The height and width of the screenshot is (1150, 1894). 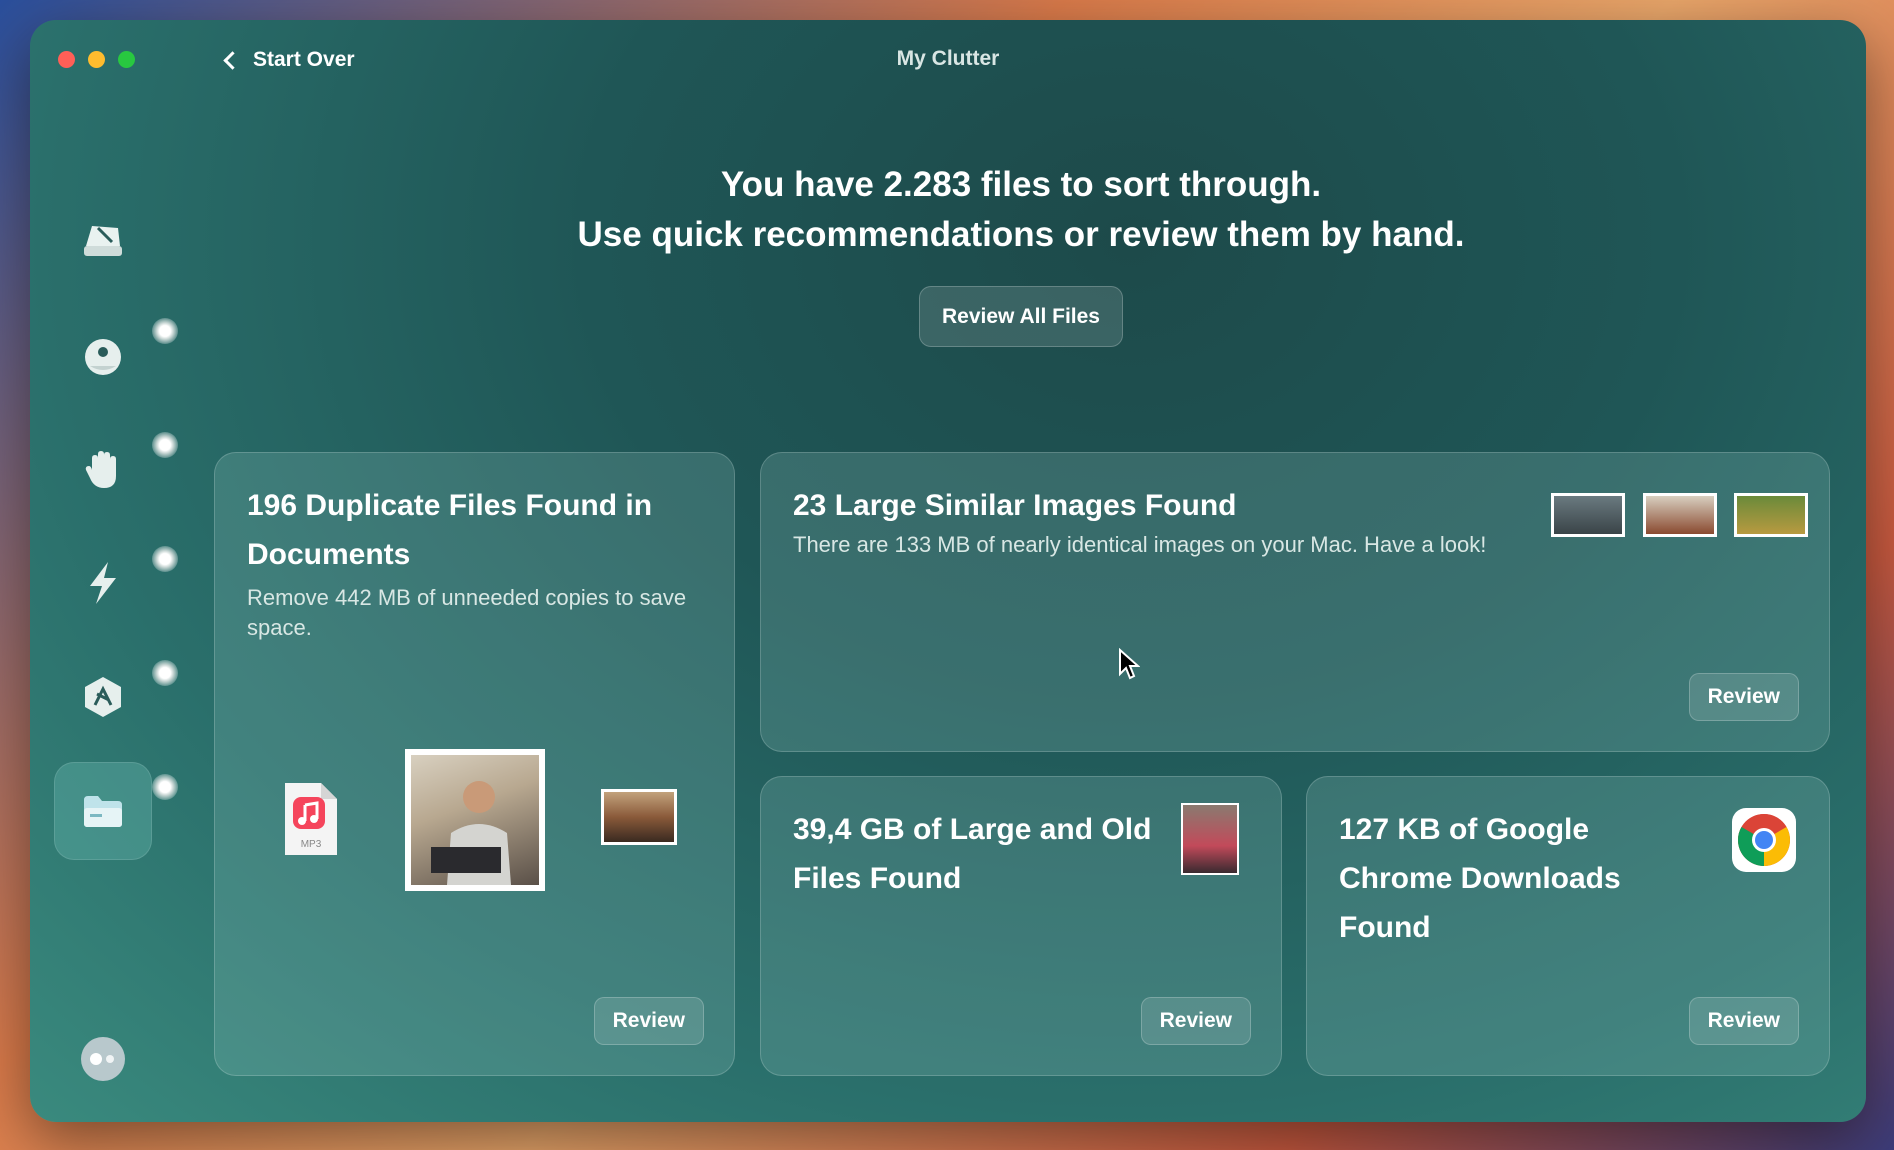 What do you see at coordinates (1129, 664) in the screenshot?
I see `mouse-cursor-icon` at bounding box center [1129, 664].